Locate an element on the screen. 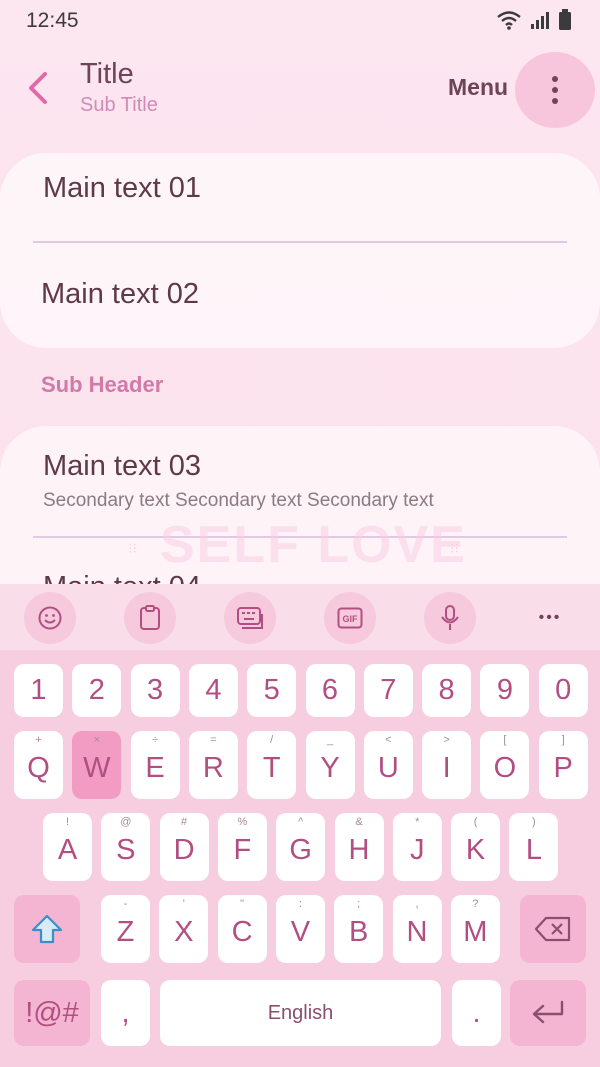 The width and height of the screenshot is (600, 1067). gif-button: GIF is located at coordinates (350, 618).